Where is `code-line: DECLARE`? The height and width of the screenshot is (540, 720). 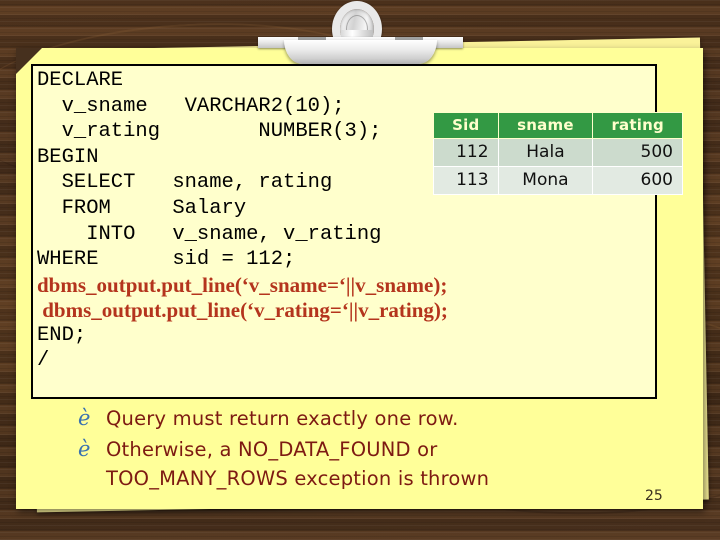 code-line: DECLARE is located at coordinates (80, 80).